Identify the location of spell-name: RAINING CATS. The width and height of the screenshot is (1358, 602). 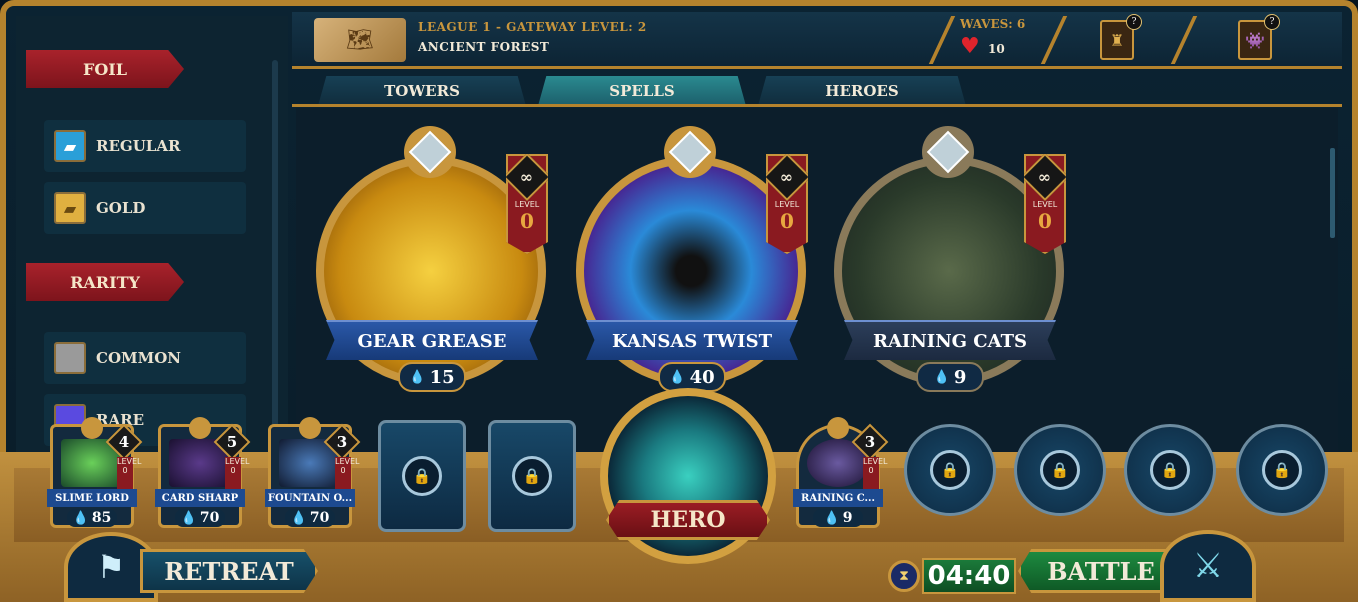
(950, 340).